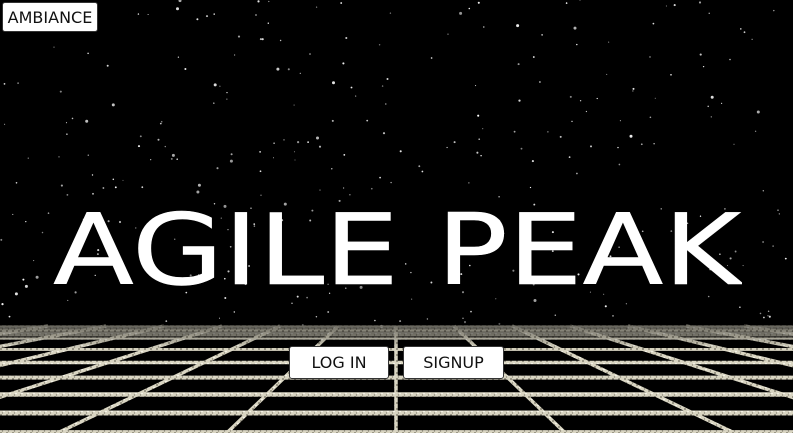 The image size is (793, 433). Describe the element at coordinates (453, 362) in the screenshot. I see `signup-button: SIGNUP` at that location.